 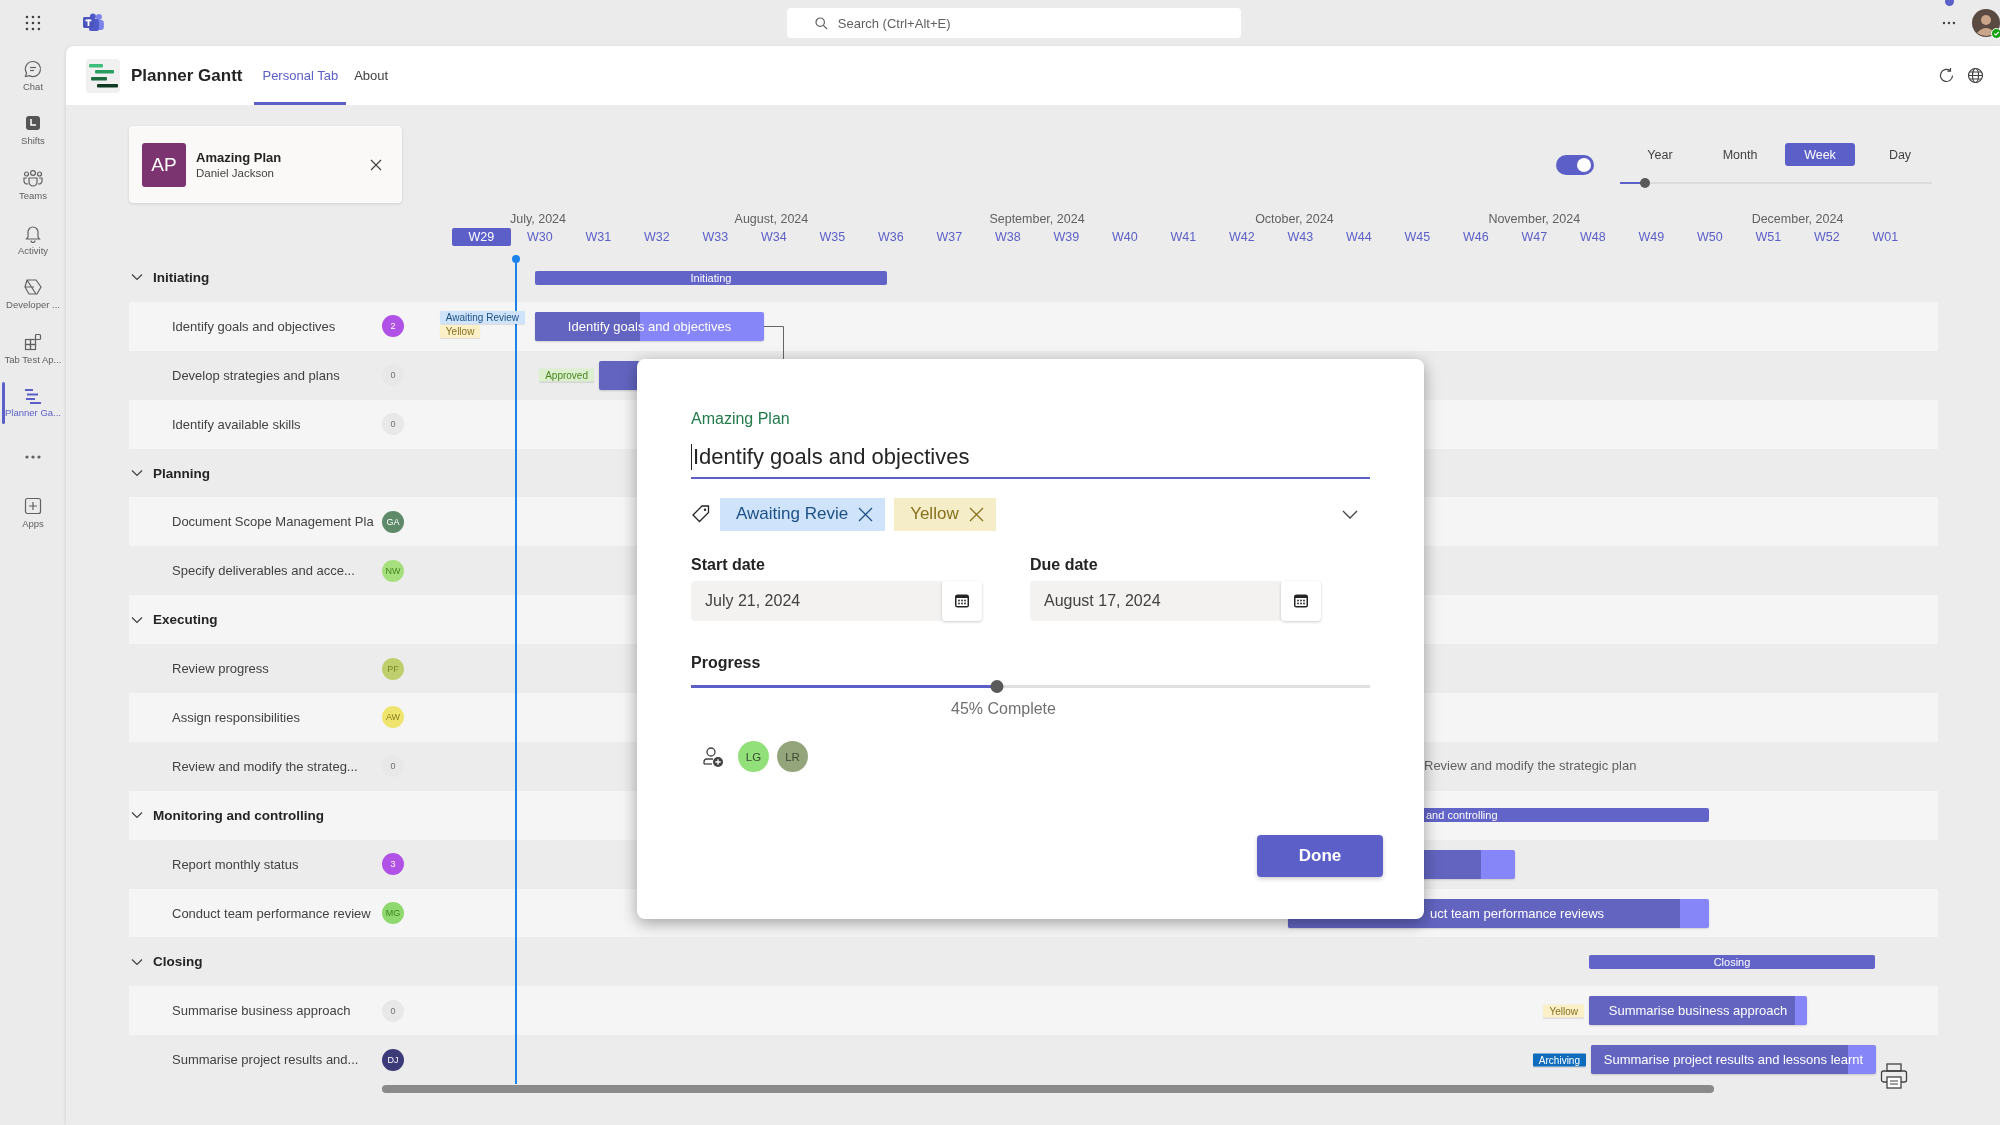 I want to click on task-name: Identify goals and objectives, so click(x=274, y=326).